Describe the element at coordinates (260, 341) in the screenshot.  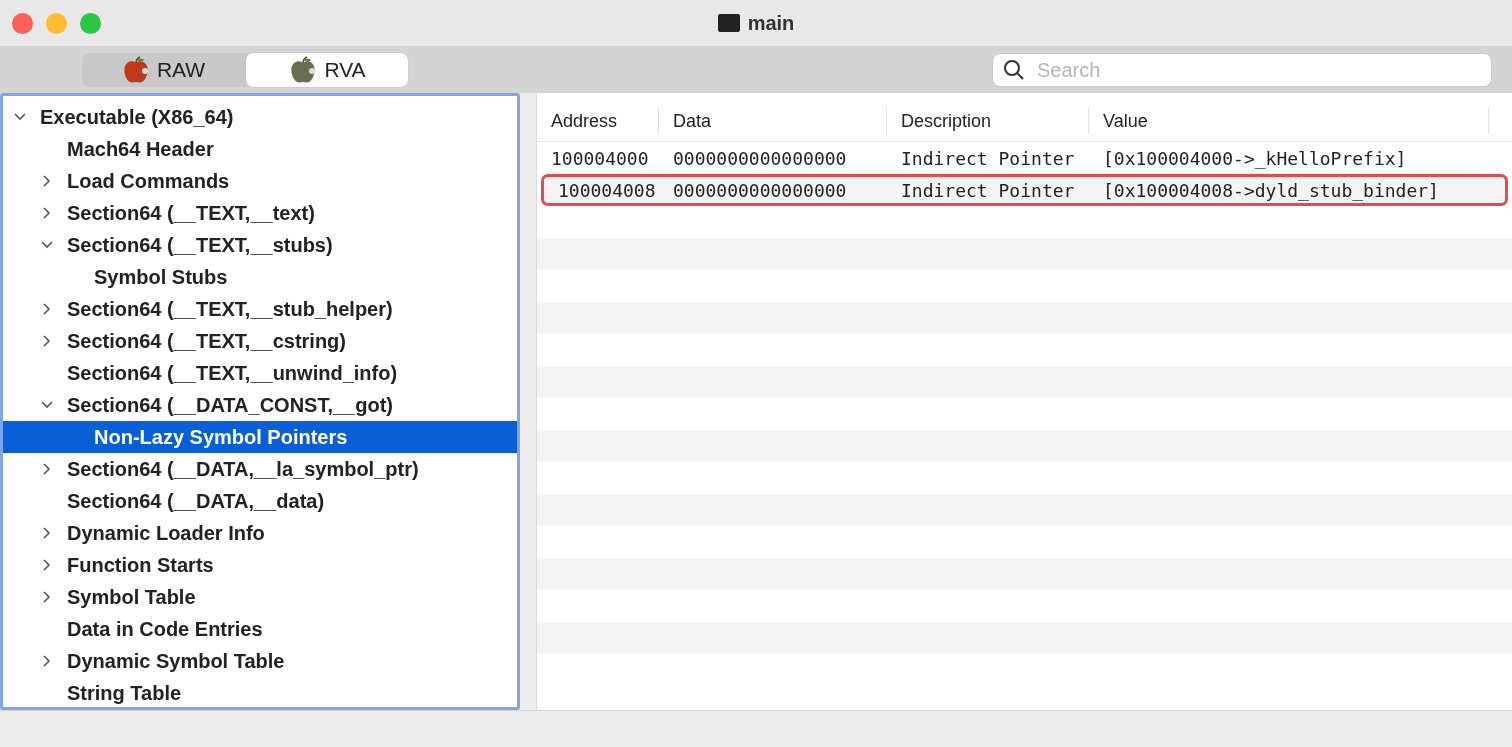
I see `tree-item: Section64 (__TEXT,__cstring)` at that location.